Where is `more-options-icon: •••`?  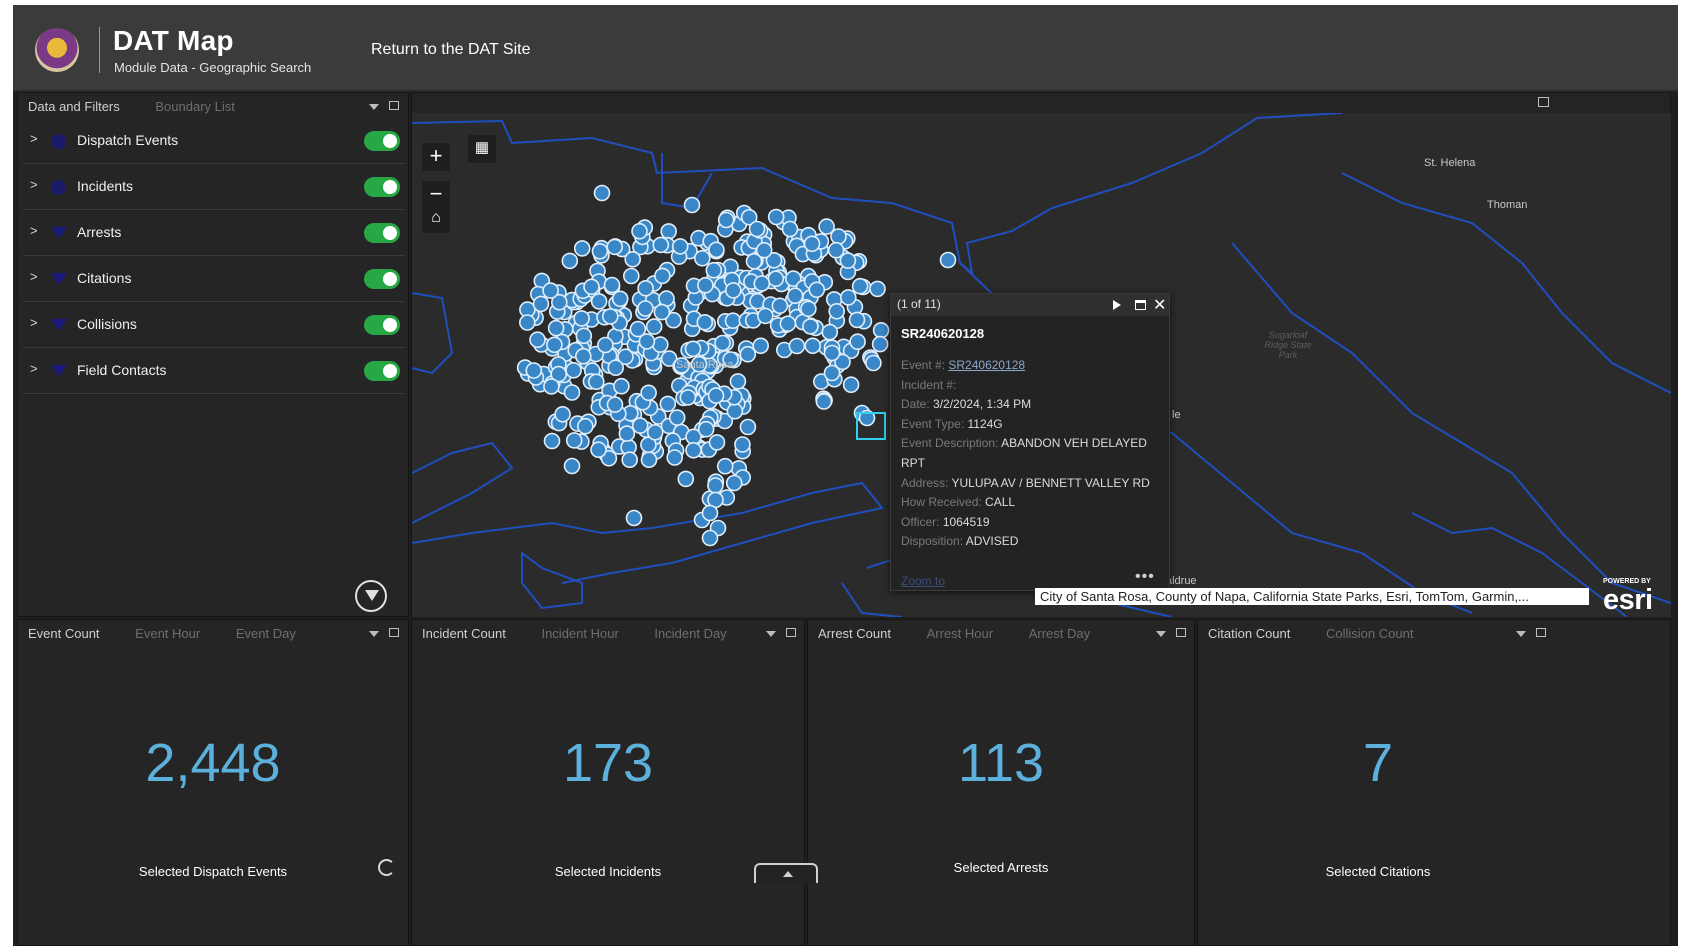 more-options-icon: ••• is located at coordinates (1145, 577).